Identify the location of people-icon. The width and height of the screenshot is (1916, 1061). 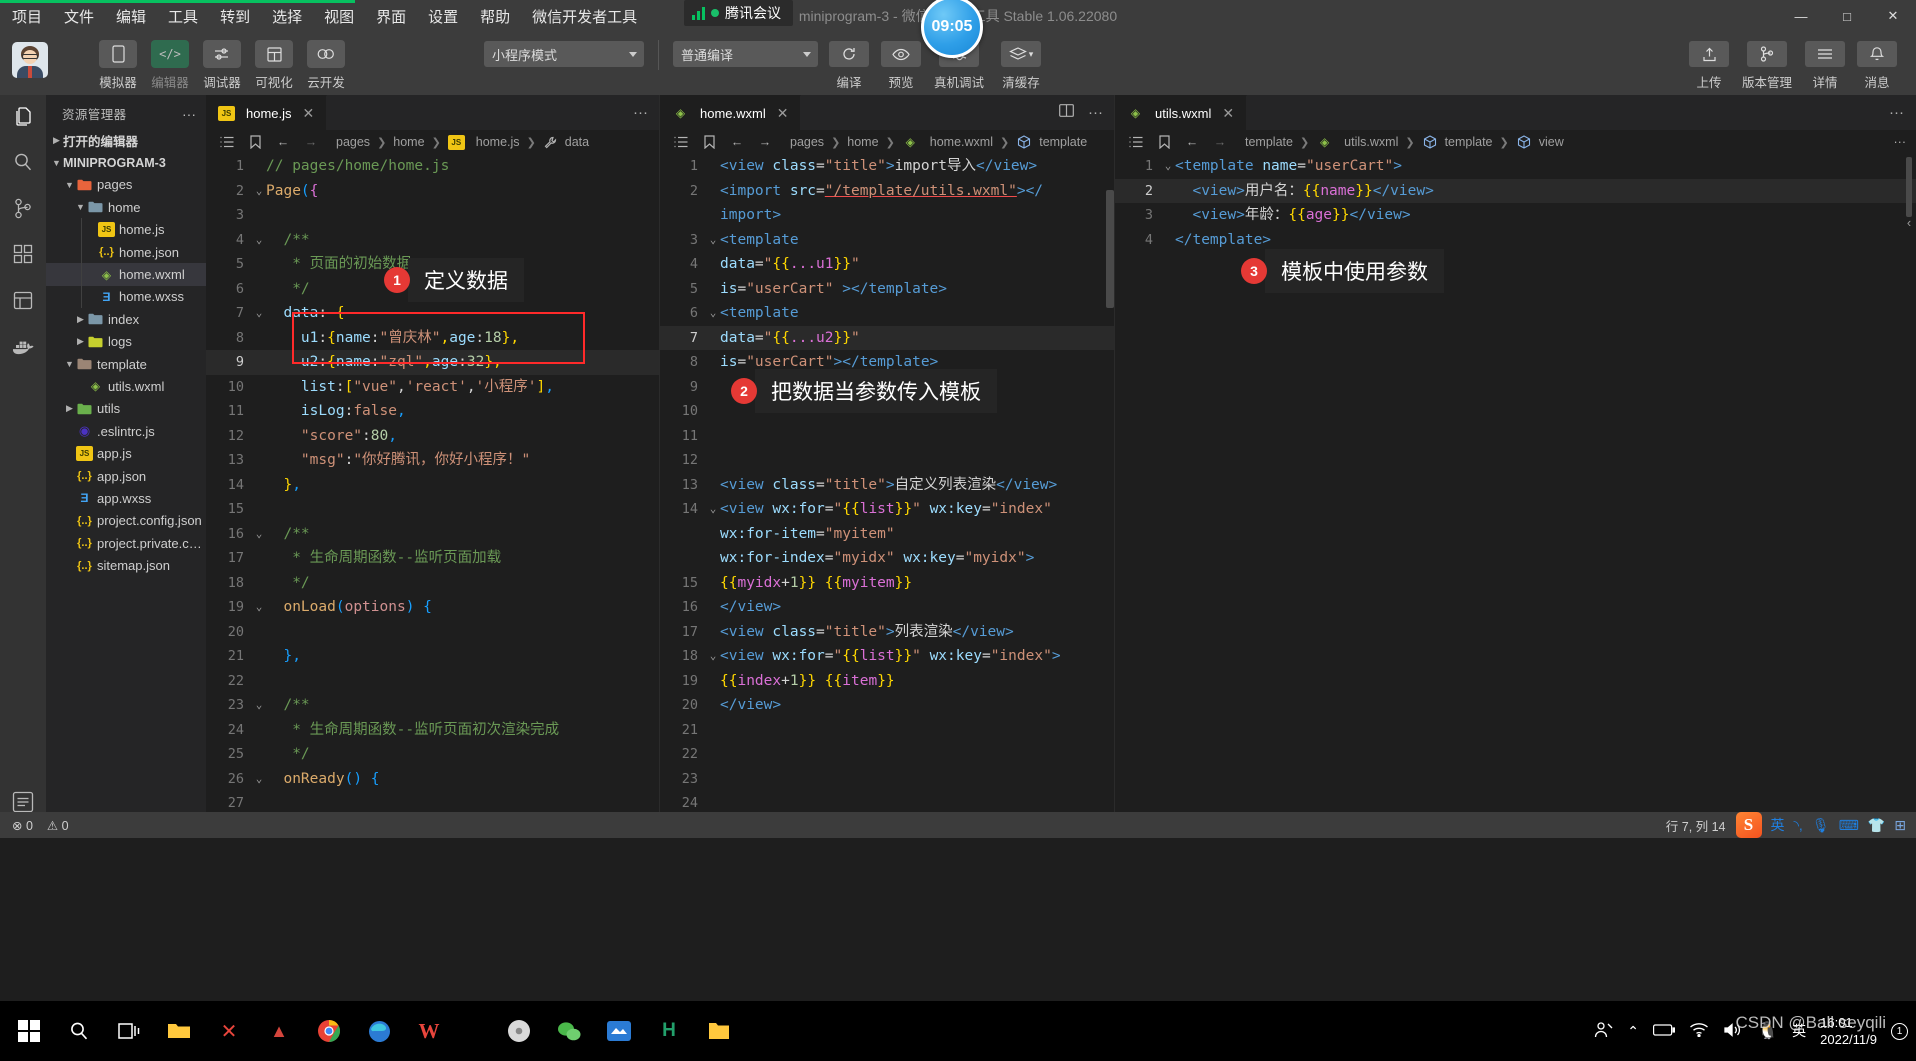
(1603, 1031).